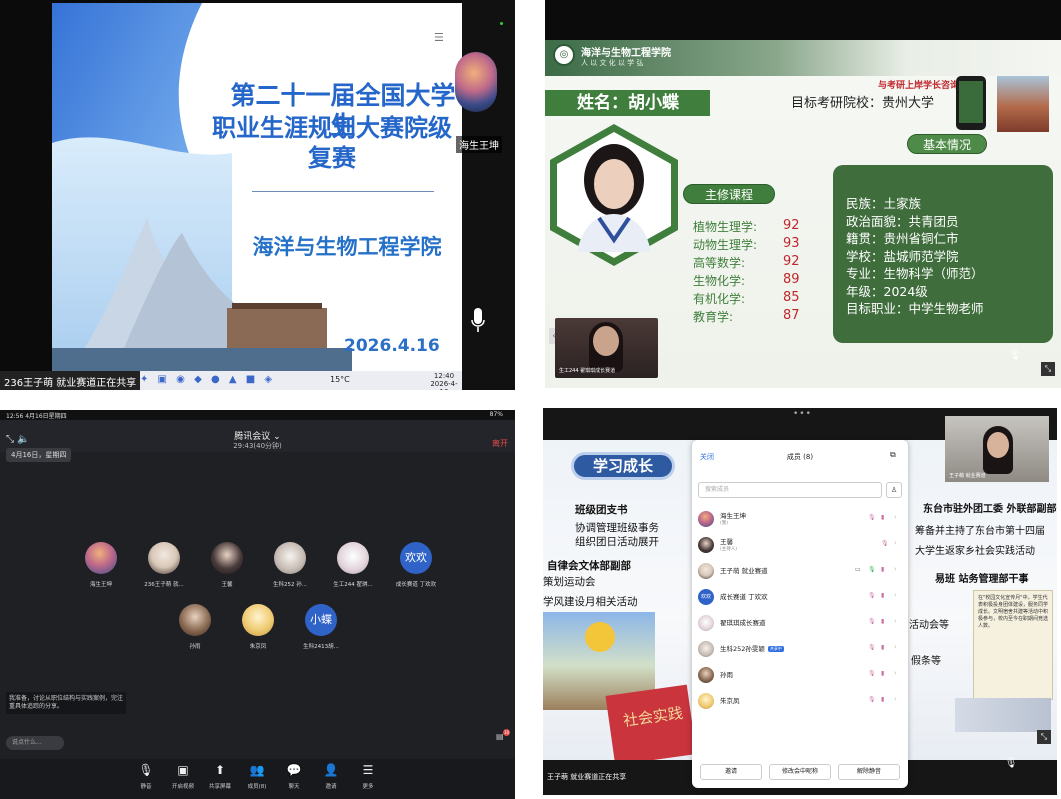  I want to click on self-video-tile: 生工244 翟琪琪成长赛道, so click(606, 348).